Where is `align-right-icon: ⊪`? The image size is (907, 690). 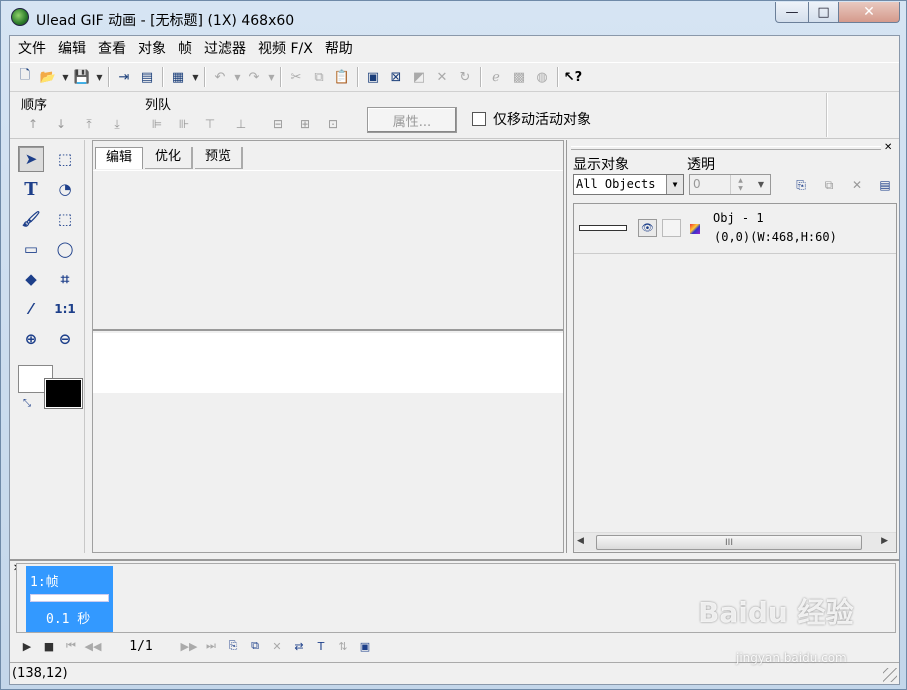
align-right-icon: ⊪ is located at coordinates (184, 124).